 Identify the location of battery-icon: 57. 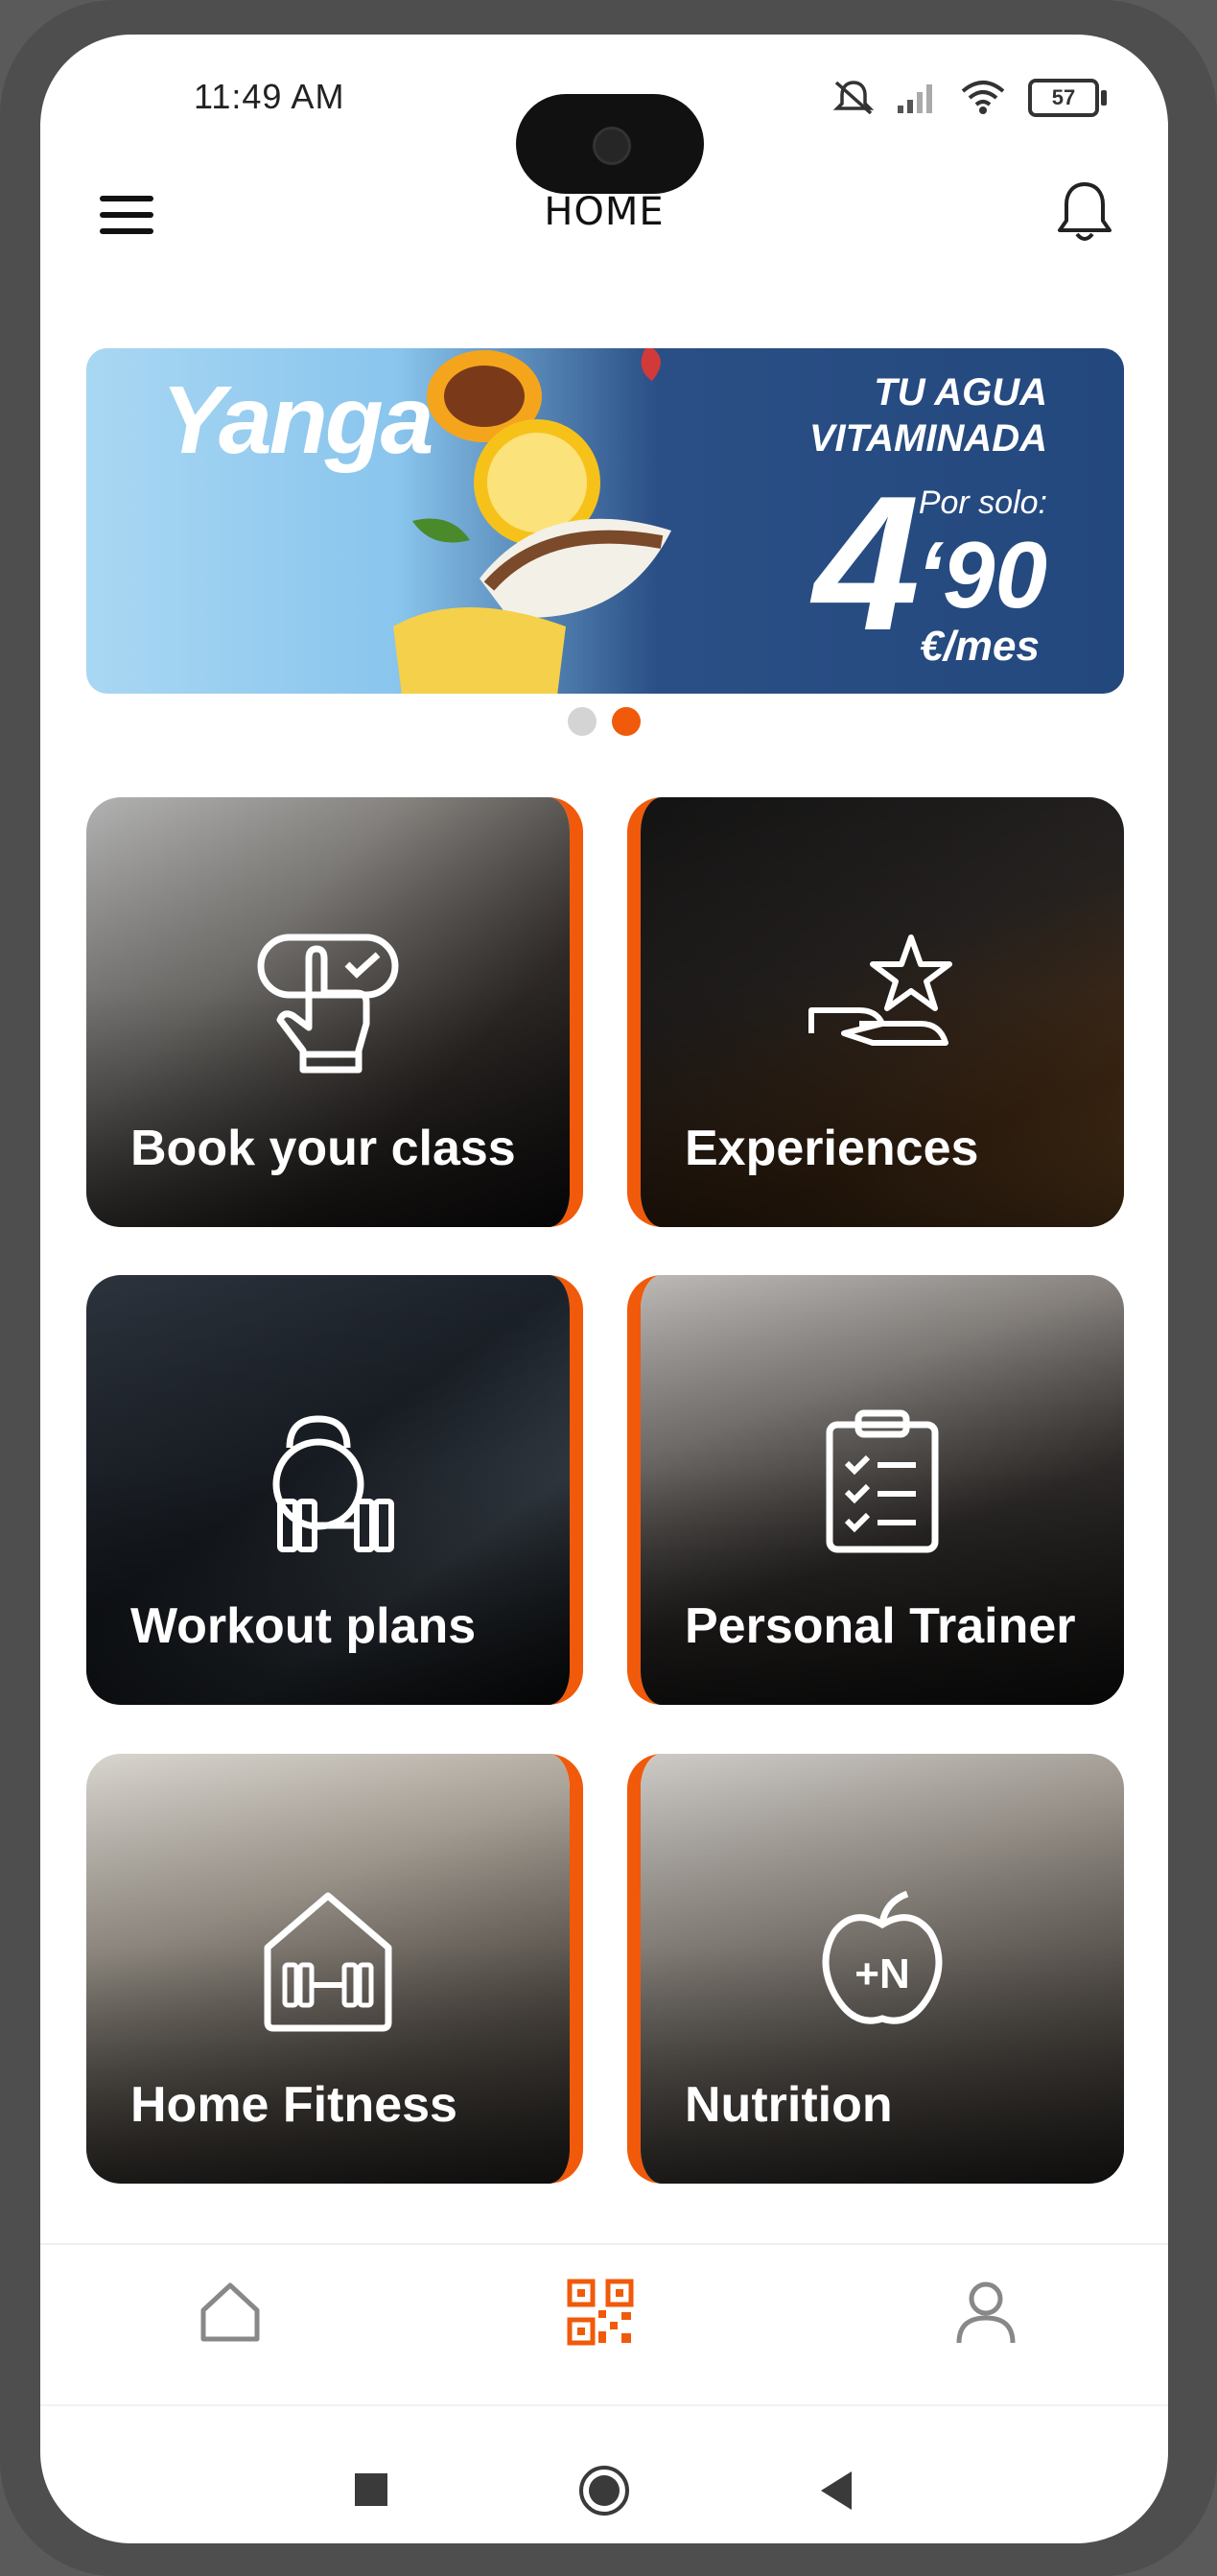
(1067, 98).